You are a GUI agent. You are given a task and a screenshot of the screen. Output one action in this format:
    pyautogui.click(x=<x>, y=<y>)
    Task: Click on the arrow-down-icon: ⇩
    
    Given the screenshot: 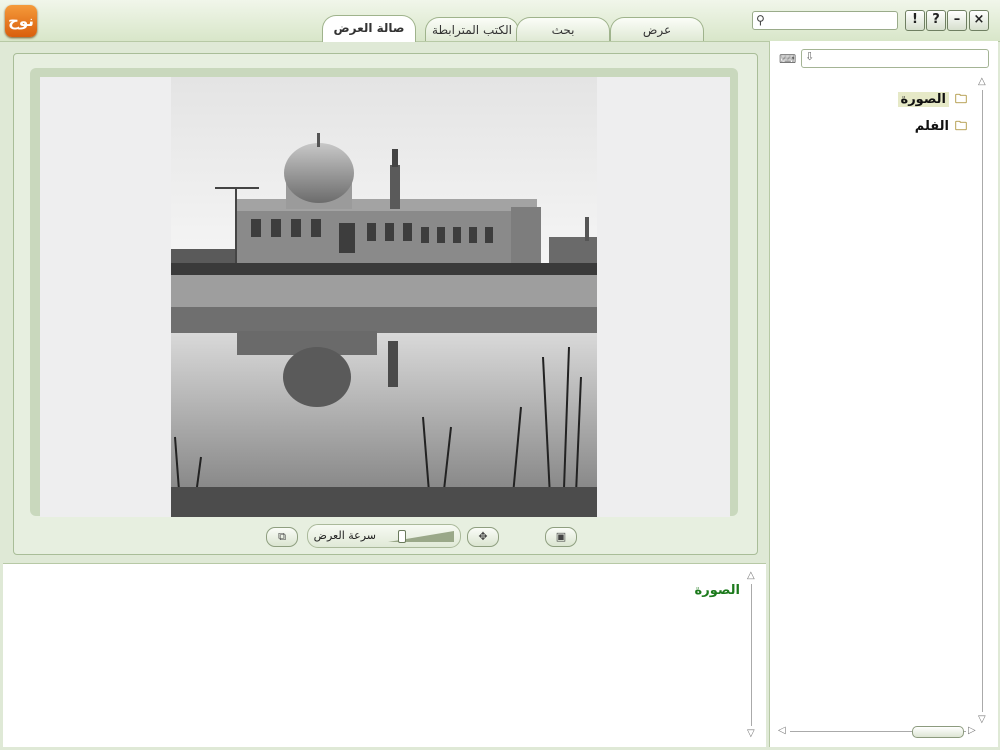 What is the action you would take?
    pyautogui.click(x=809, y=56)
    